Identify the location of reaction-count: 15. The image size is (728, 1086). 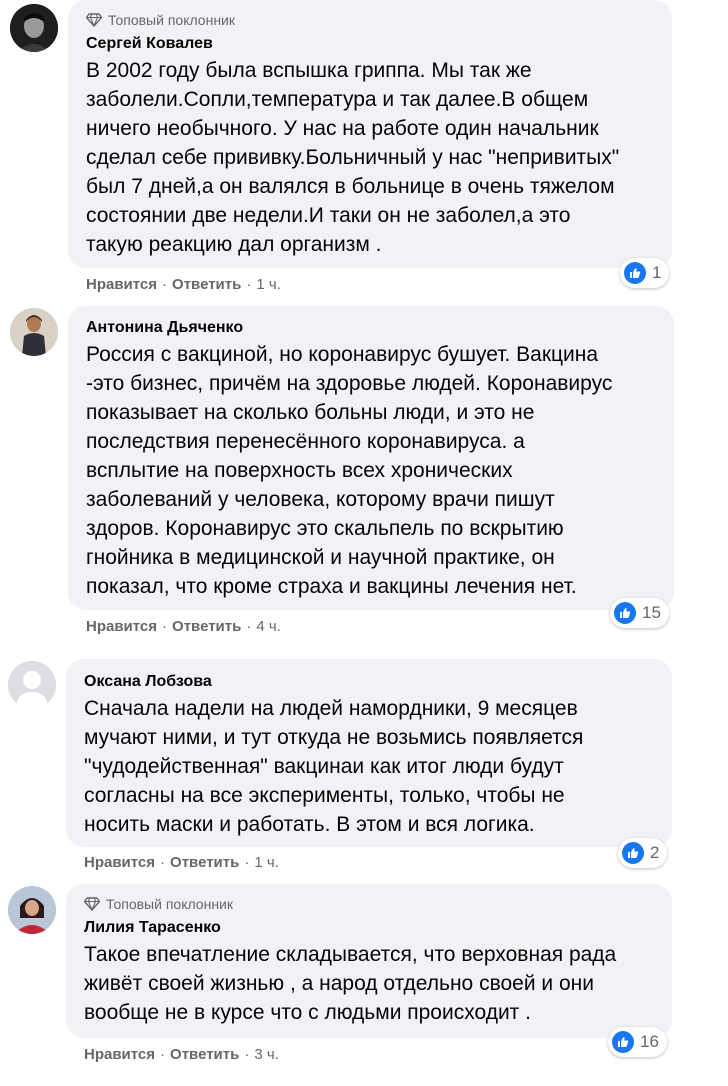
(639, 613).